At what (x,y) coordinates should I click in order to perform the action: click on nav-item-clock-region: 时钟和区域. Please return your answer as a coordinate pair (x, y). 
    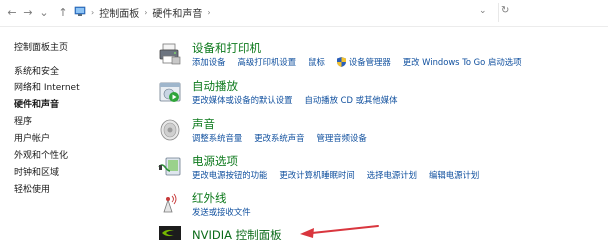
    Looking at the image, I should click on (36, 171).